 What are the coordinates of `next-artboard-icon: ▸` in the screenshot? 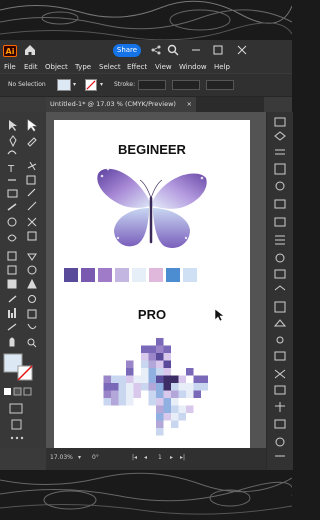 It's located at (171, 457).